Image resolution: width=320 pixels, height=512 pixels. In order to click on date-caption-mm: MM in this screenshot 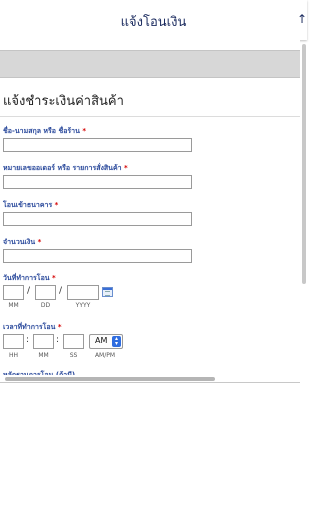, I will do `click(13, 305)`.